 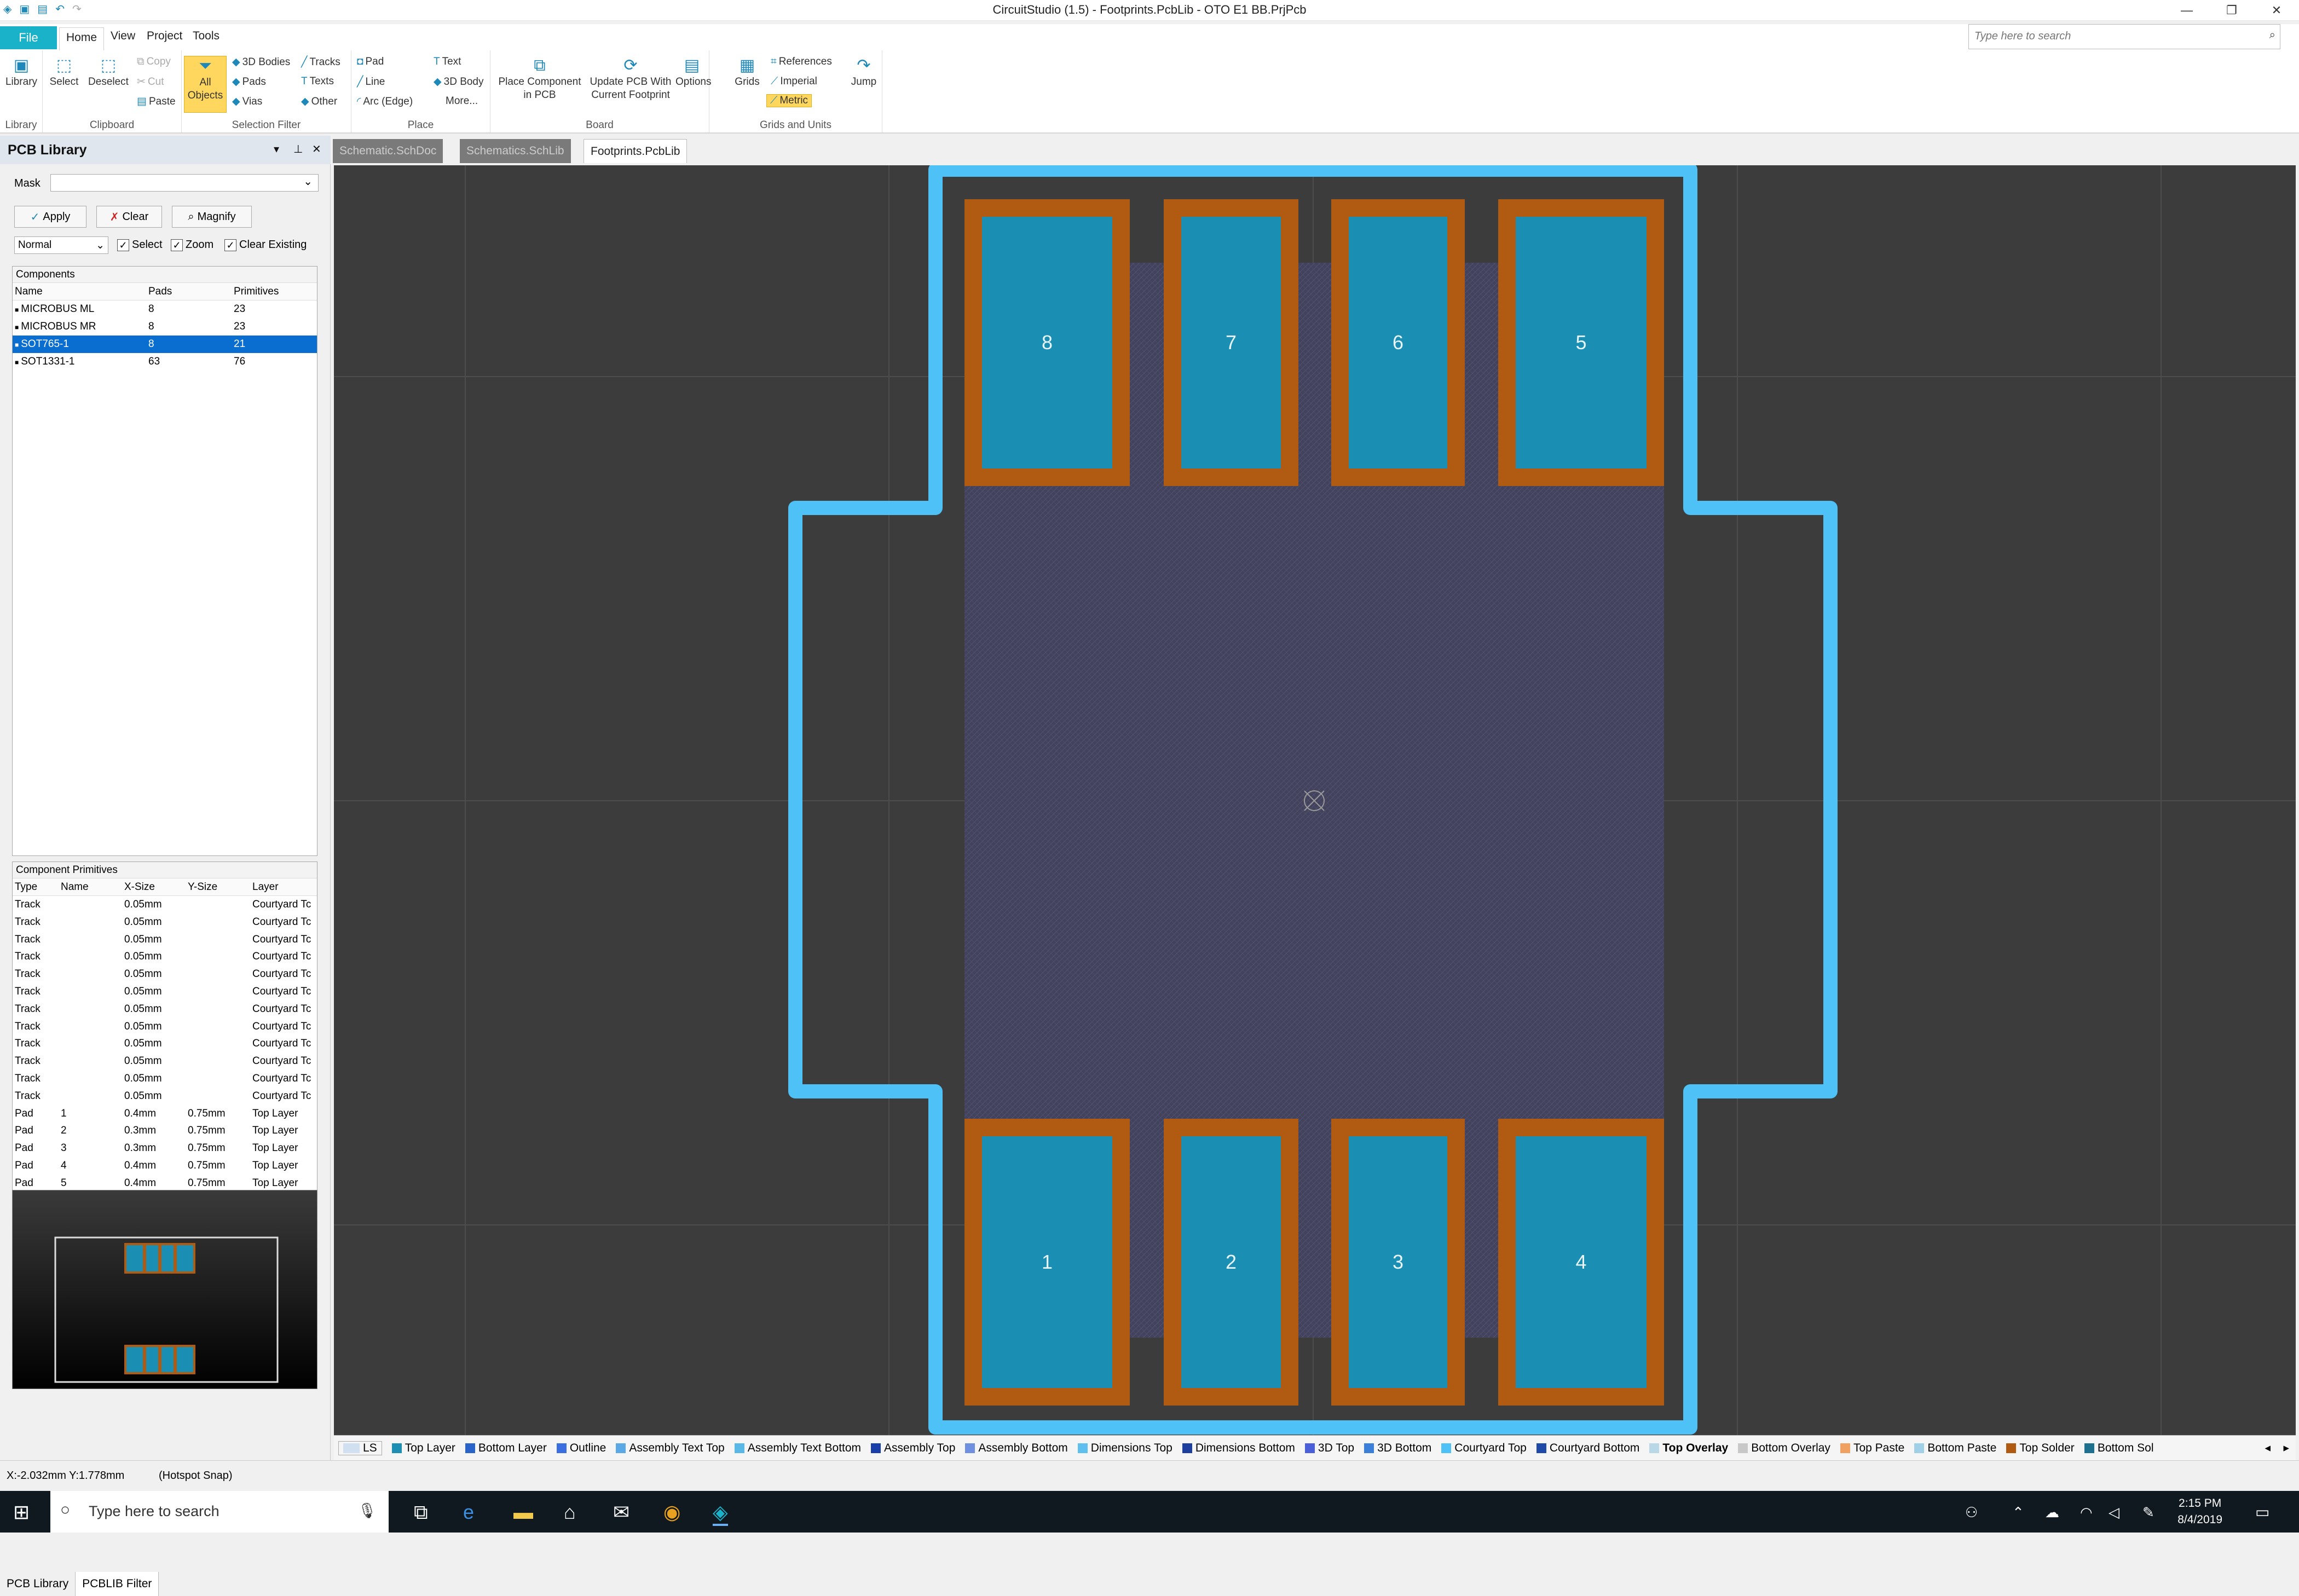 What do you see at coordinates (29, 37) in the screenshot?
I see `file-menu: File` at bounding box center [29, 37].